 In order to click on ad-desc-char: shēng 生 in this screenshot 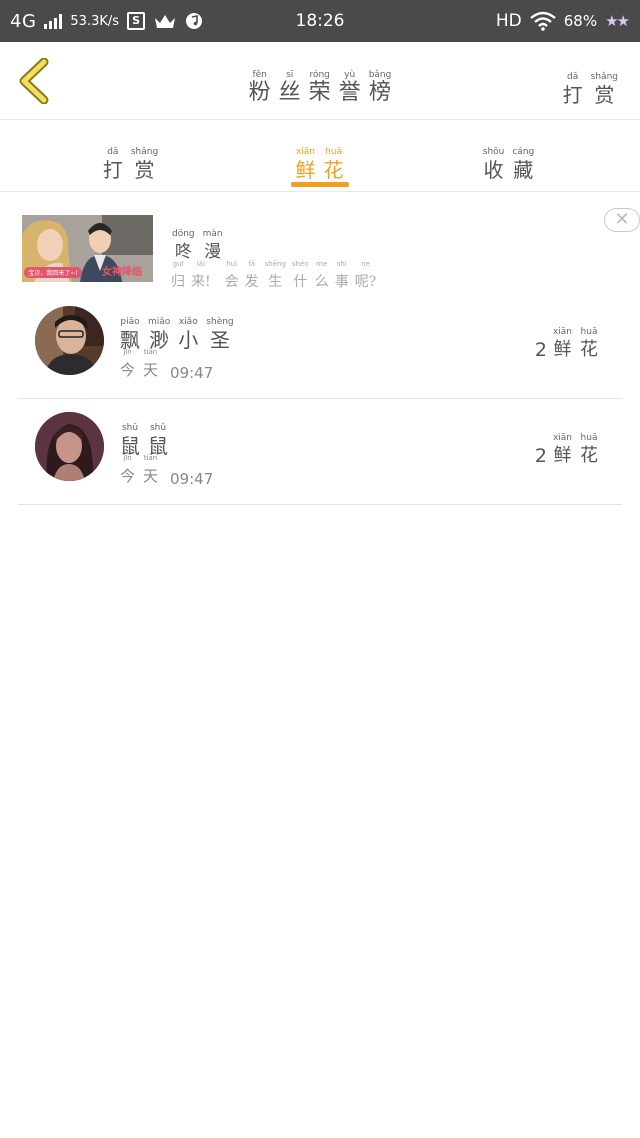, I will do `click(275, 275)`.